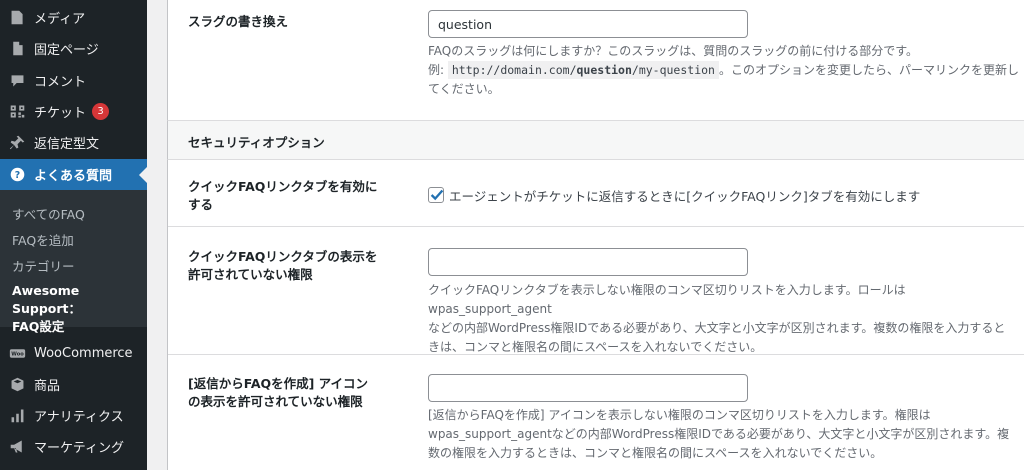 This screenshot has width=1024, height=470. I want to click on menu-item-label: 商品, so click(47, 386).